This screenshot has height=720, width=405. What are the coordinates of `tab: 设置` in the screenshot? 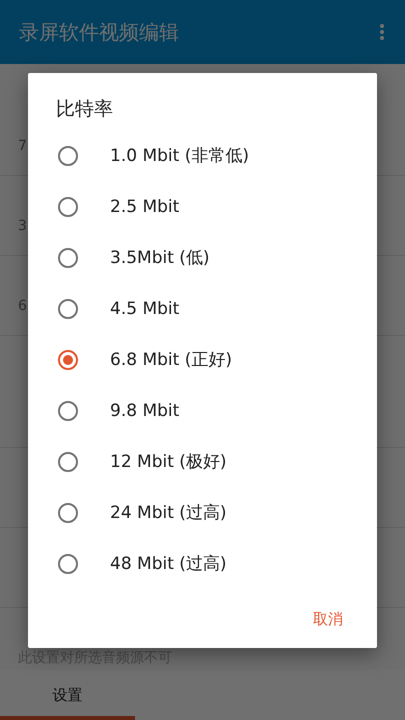 It's located at (67, 695).